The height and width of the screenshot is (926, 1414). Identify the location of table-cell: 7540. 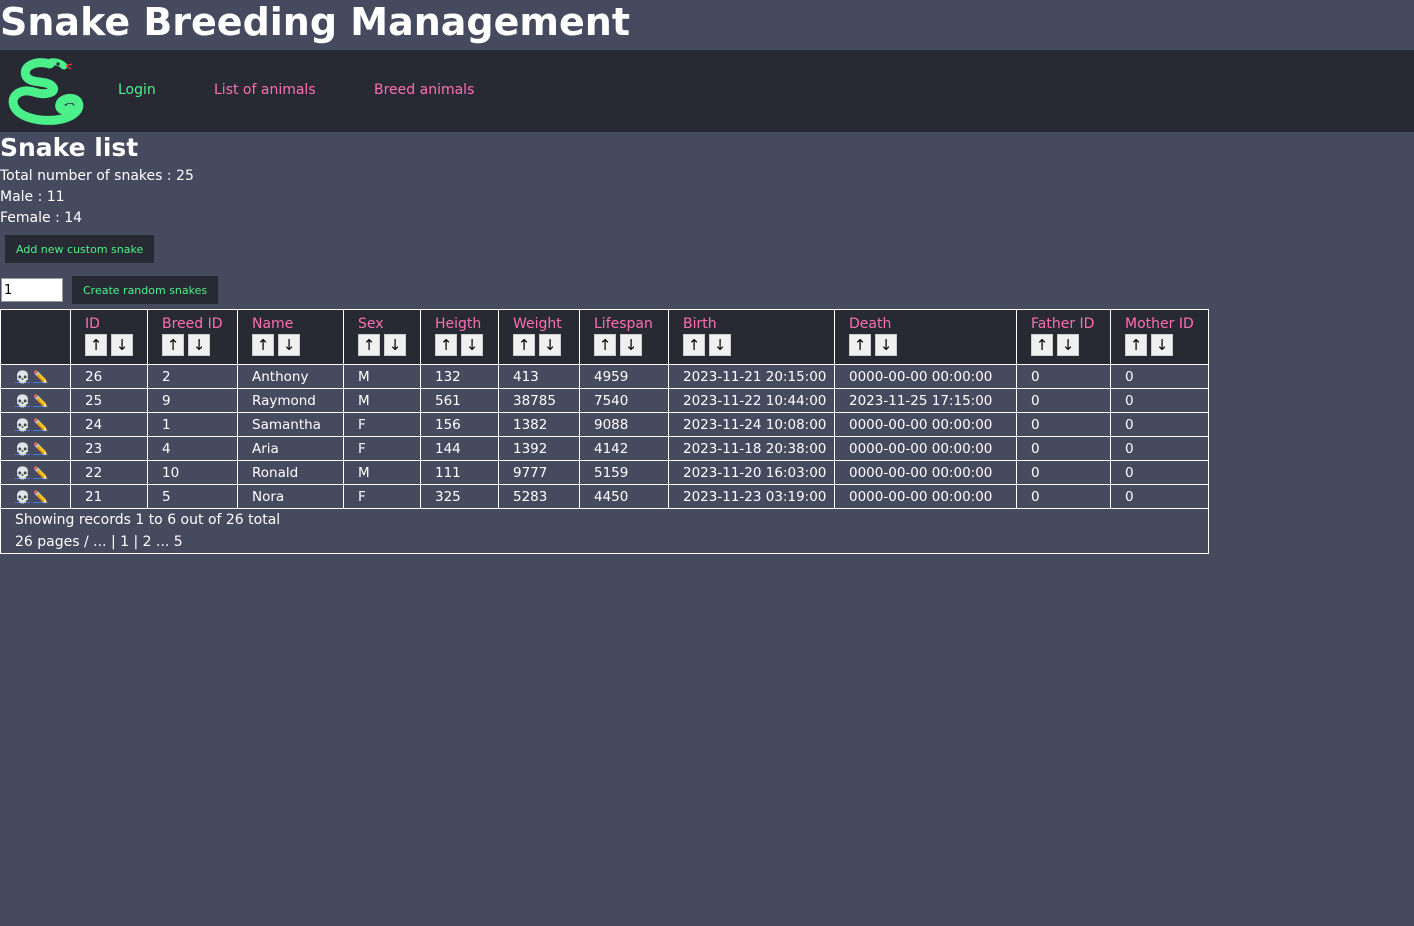
(624, 400).